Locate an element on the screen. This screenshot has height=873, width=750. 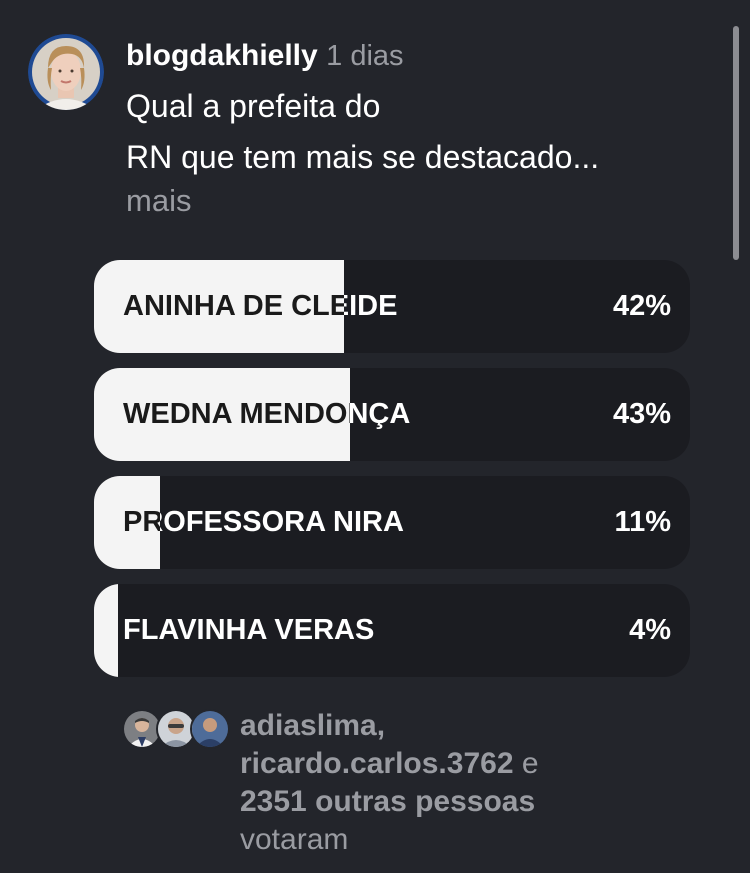
poll-option: PROFESSORA NIRAPROFESSORA NIRA11% is located at coordinates (392, 522).